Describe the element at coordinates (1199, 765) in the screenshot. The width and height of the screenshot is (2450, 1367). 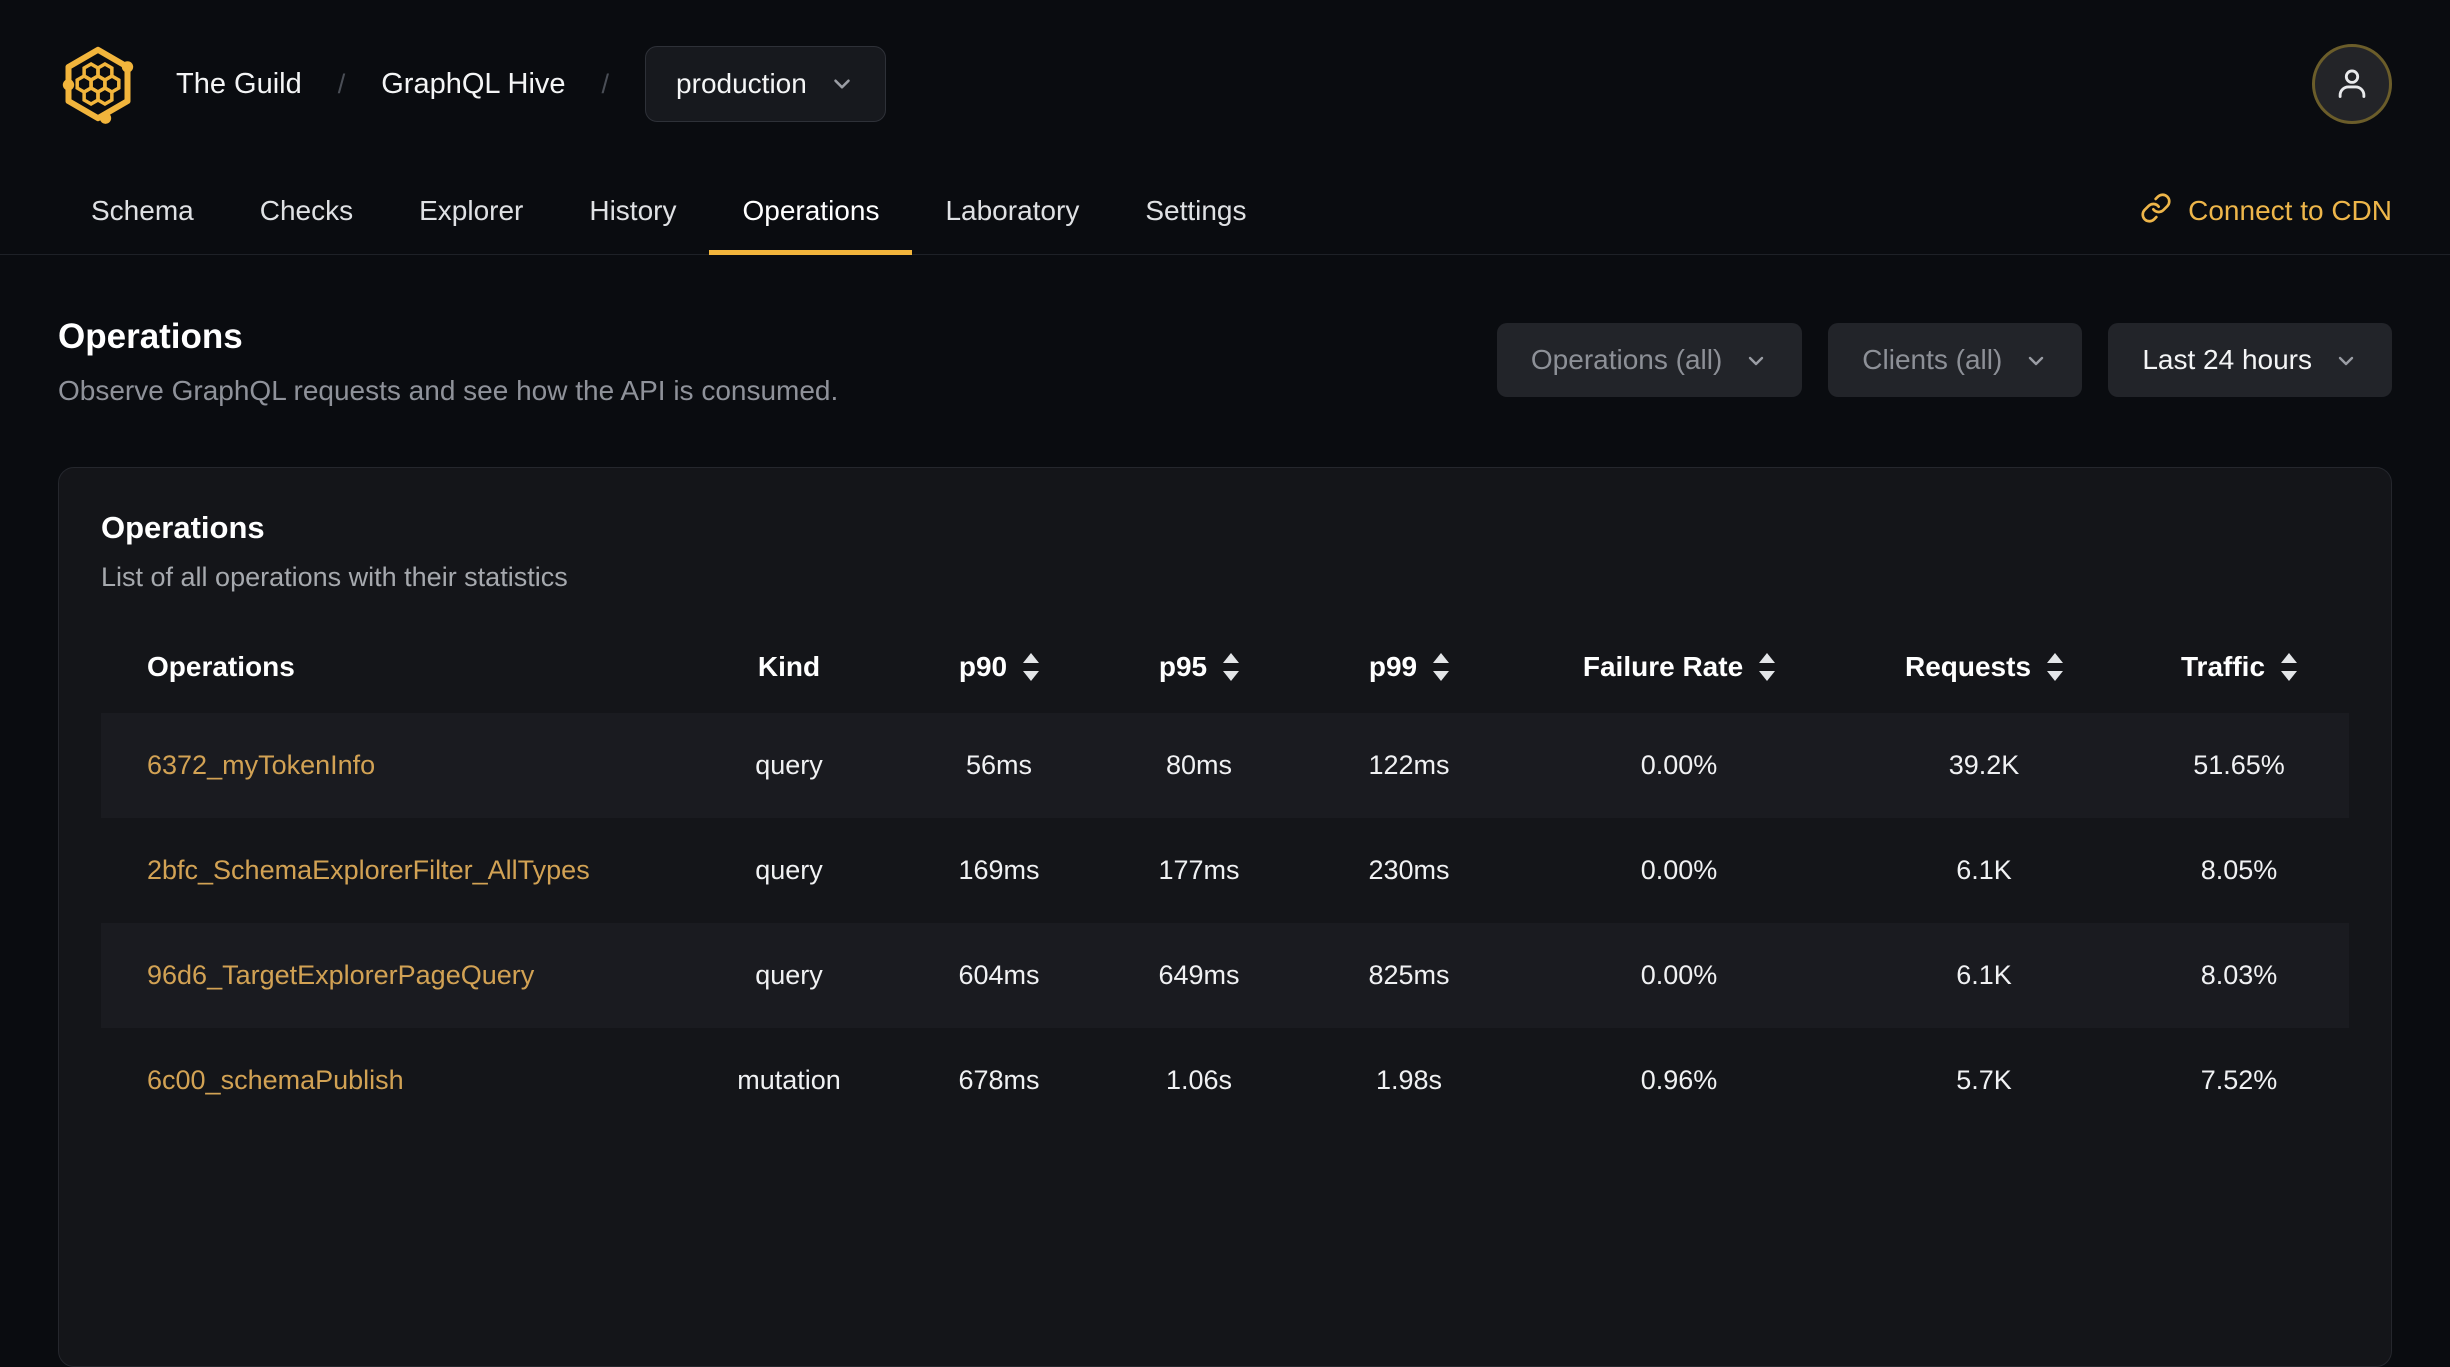
I see `p95-cell: 80ms` at that location.